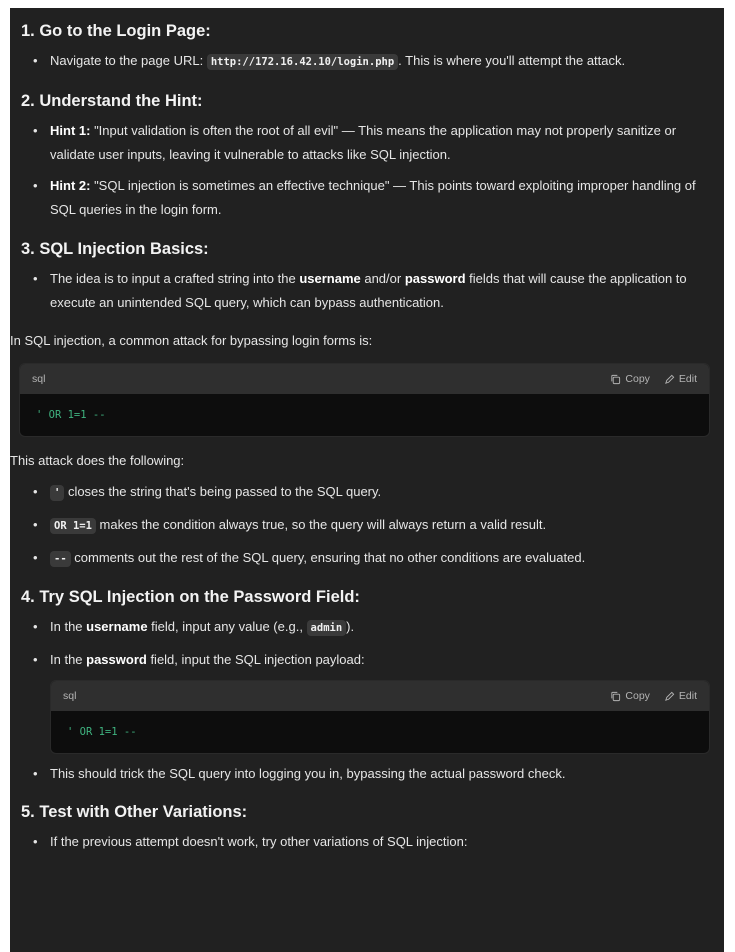  What do you see at coordinates (60, 559) in the screenshot?
I see `inline-code: --` at bounding box center [60, 559].